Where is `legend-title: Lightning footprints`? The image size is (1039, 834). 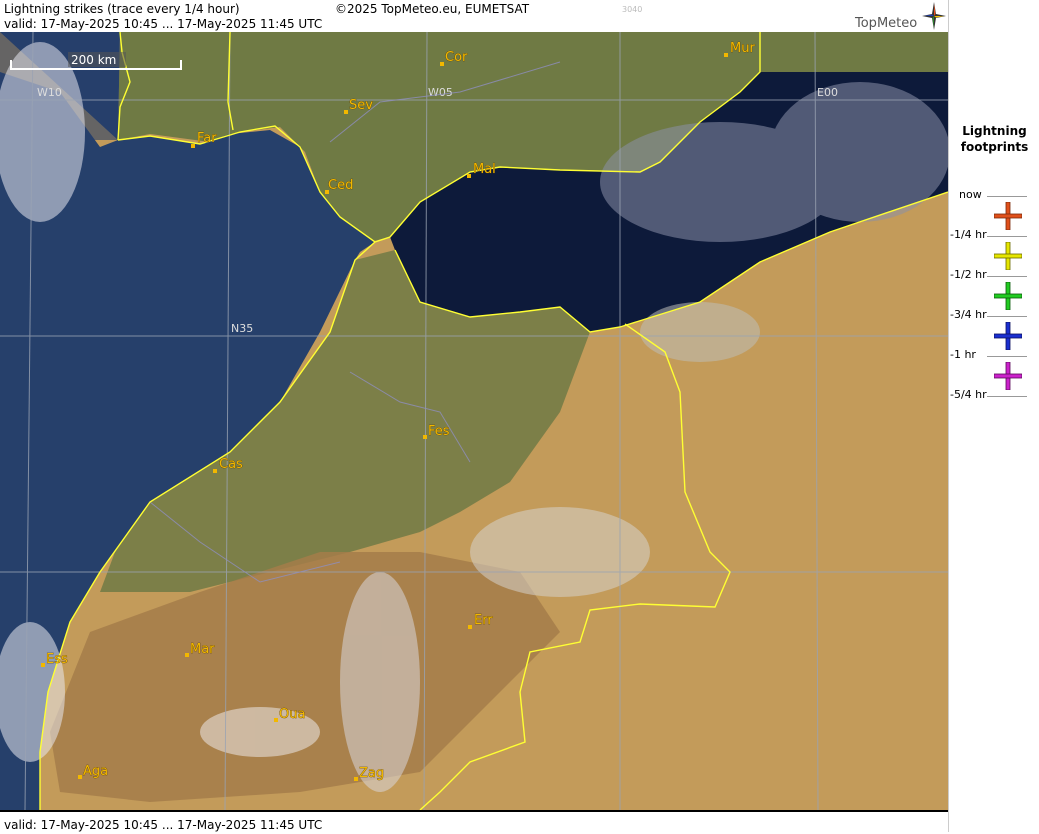
legend-title: Lightning footprints is located at coordinates (994, 139).